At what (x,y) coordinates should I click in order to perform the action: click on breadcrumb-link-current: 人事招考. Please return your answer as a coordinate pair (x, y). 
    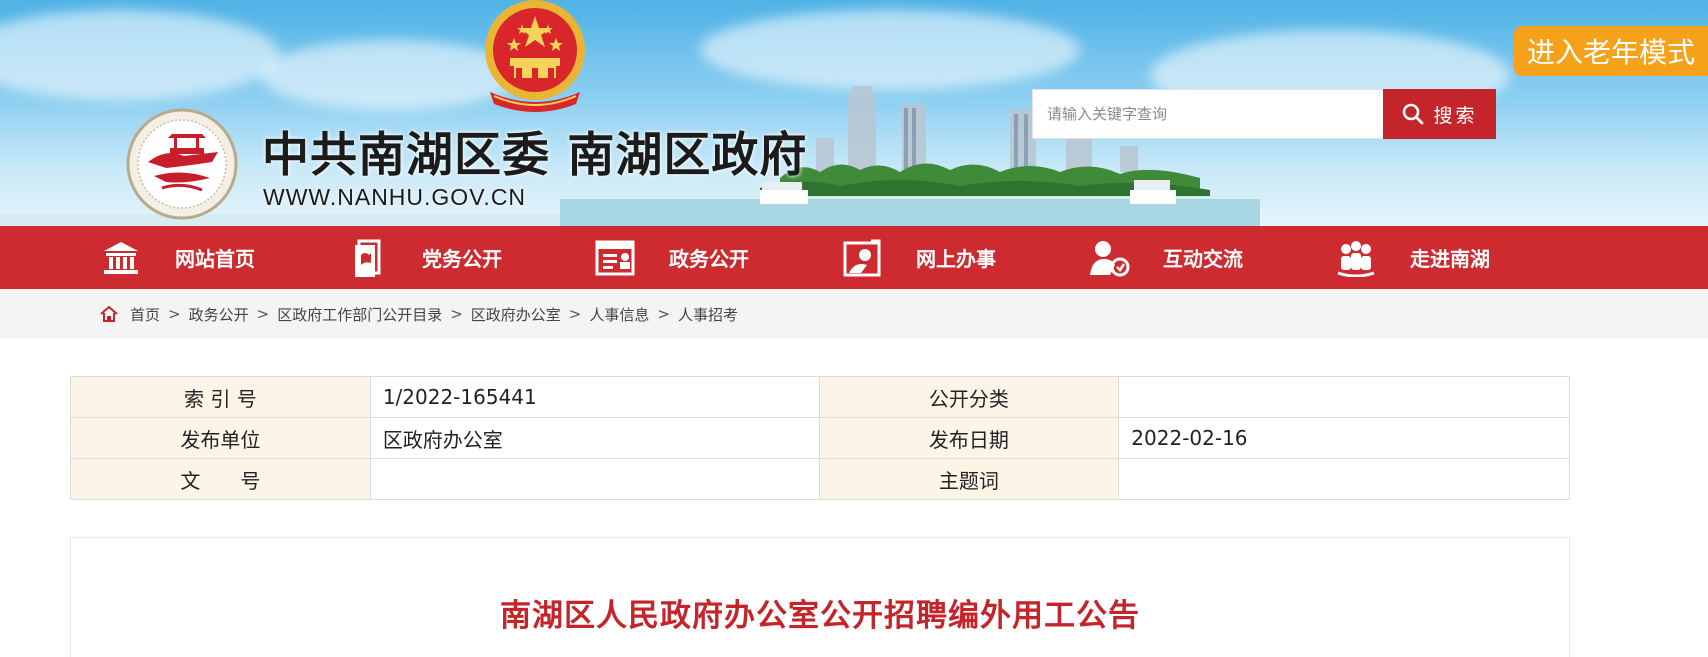
    Looking at the image, I should click on (708, 314).